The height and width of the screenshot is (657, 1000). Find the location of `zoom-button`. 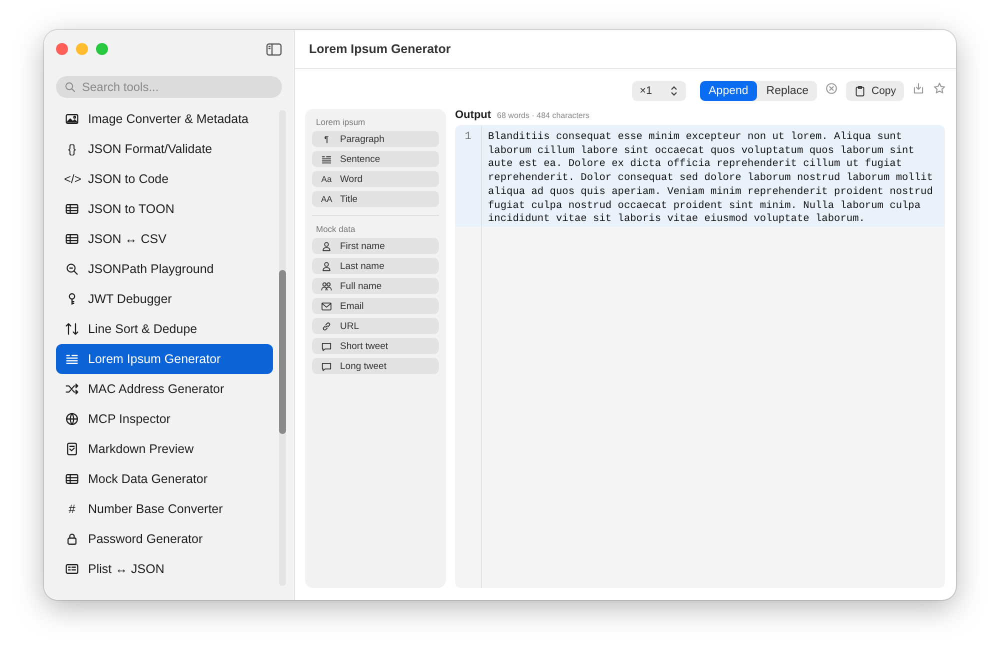

zoom-button is located at coordinates (102, 49).